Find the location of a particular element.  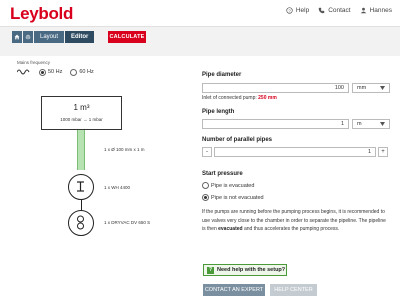

pipe-length-input: 1 is located at coordinates (275, 124).